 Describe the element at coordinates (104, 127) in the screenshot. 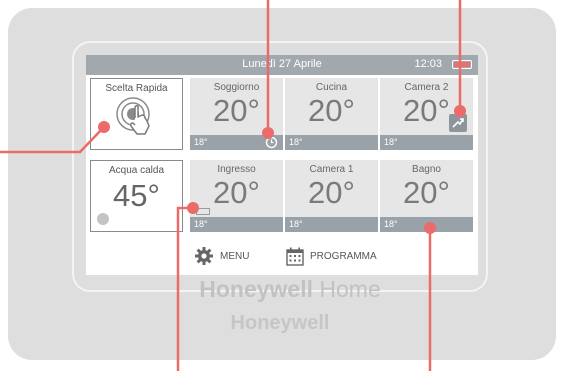

I see `callout-dot-quick` at that location.